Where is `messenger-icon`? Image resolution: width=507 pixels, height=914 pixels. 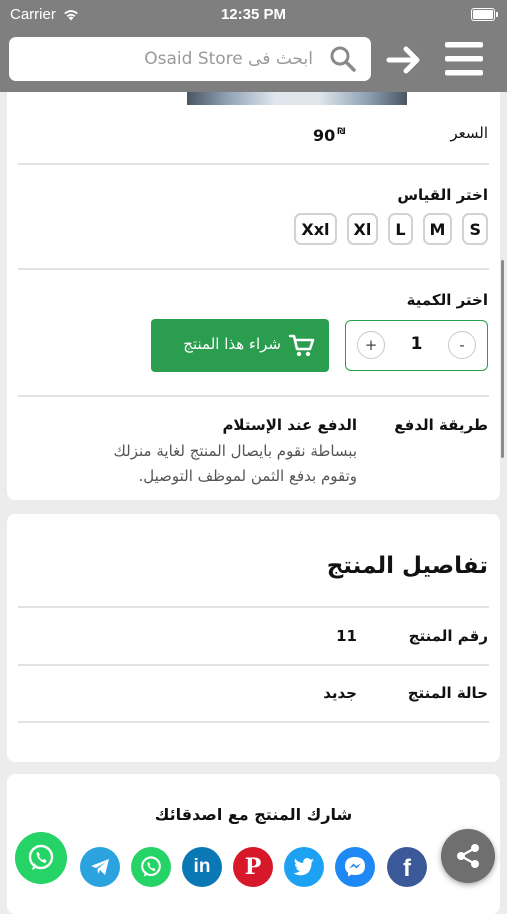
messenger-icon is located at coordinates (355, 867).